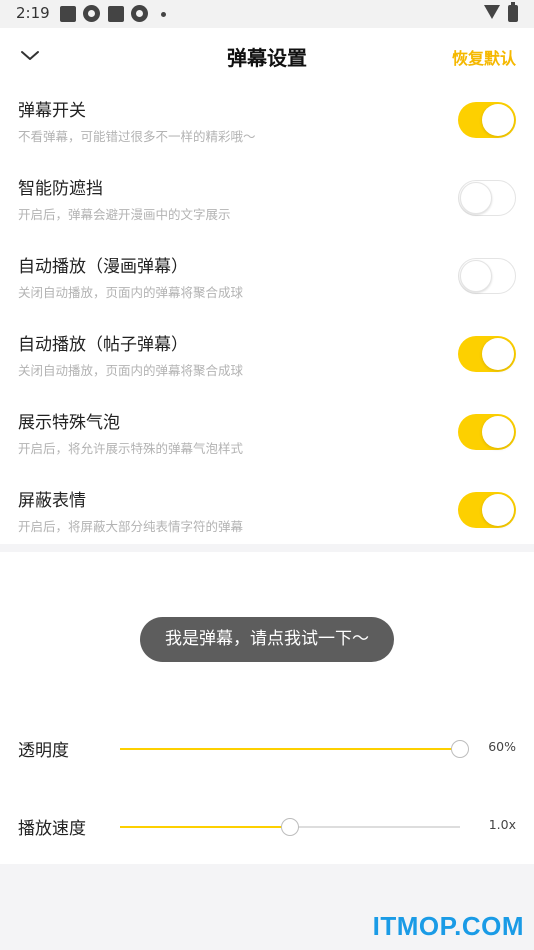  What do you see at coordinates (267, 279) in the screenshot?
I see `setting-row-autoplay-comic: 自动播放（漫画弹幕） 关闭自动播放，页面内的弹幕将聚合成球` at bounding box center [267, 279].